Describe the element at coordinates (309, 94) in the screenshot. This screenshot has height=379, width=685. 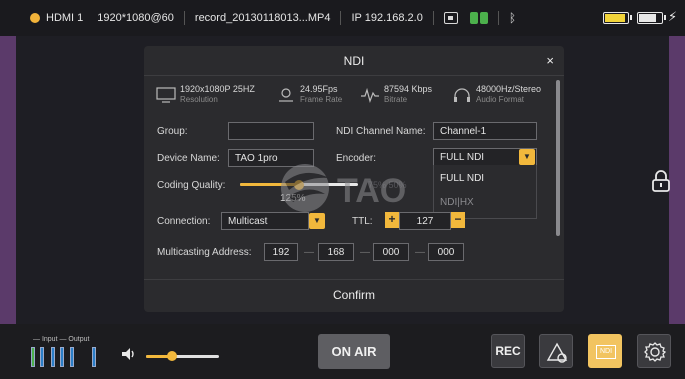
I see `info-frame-rate: 24.95Fps Frame Rate` at that location.